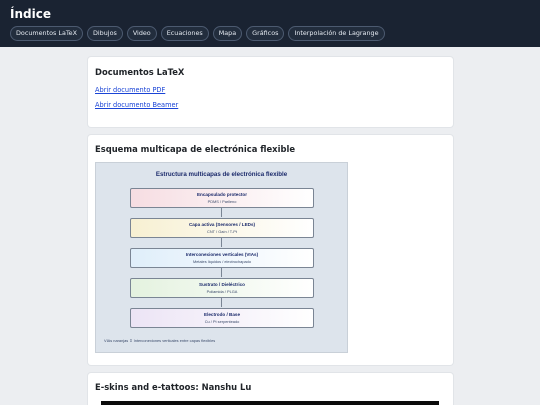  I want to click on layer-encapsulado: Encapsulado protector PDMS / Parileno, so click(222, 198).